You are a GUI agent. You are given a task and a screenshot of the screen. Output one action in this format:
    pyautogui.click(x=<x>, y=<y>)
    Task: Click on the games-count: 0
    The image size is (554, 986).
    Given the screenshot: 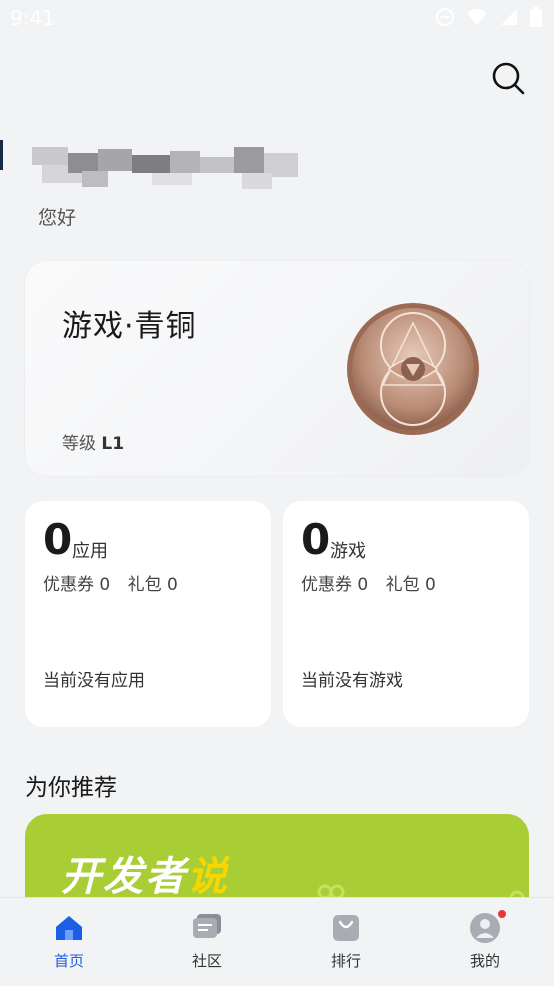 What is the action you would take?
    pyautogui.click(x=316, y=539)
    